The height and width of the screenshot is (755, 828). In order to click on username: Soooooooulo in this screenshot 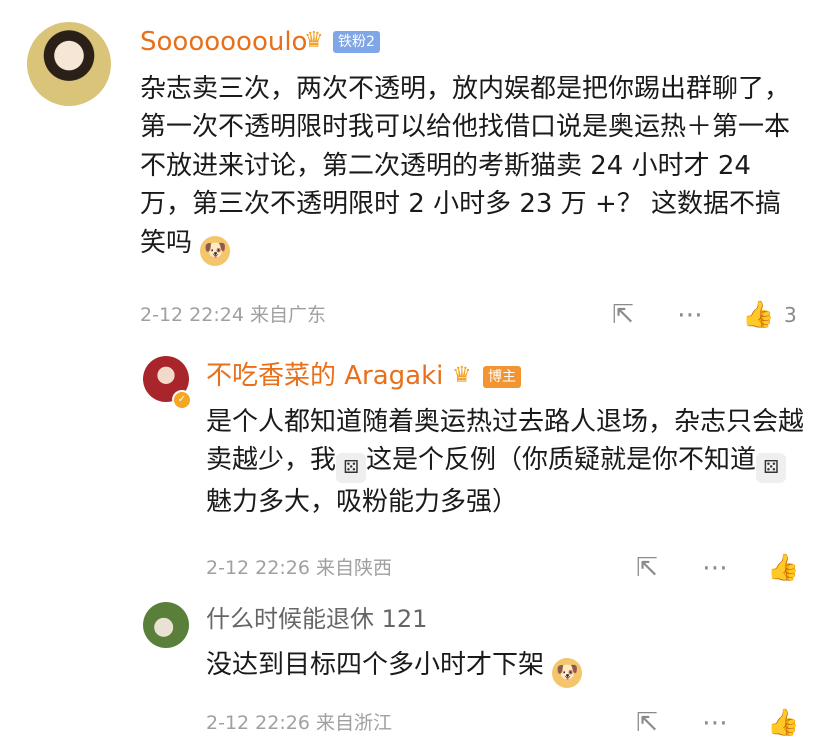, I will do `click(223, 42)`.